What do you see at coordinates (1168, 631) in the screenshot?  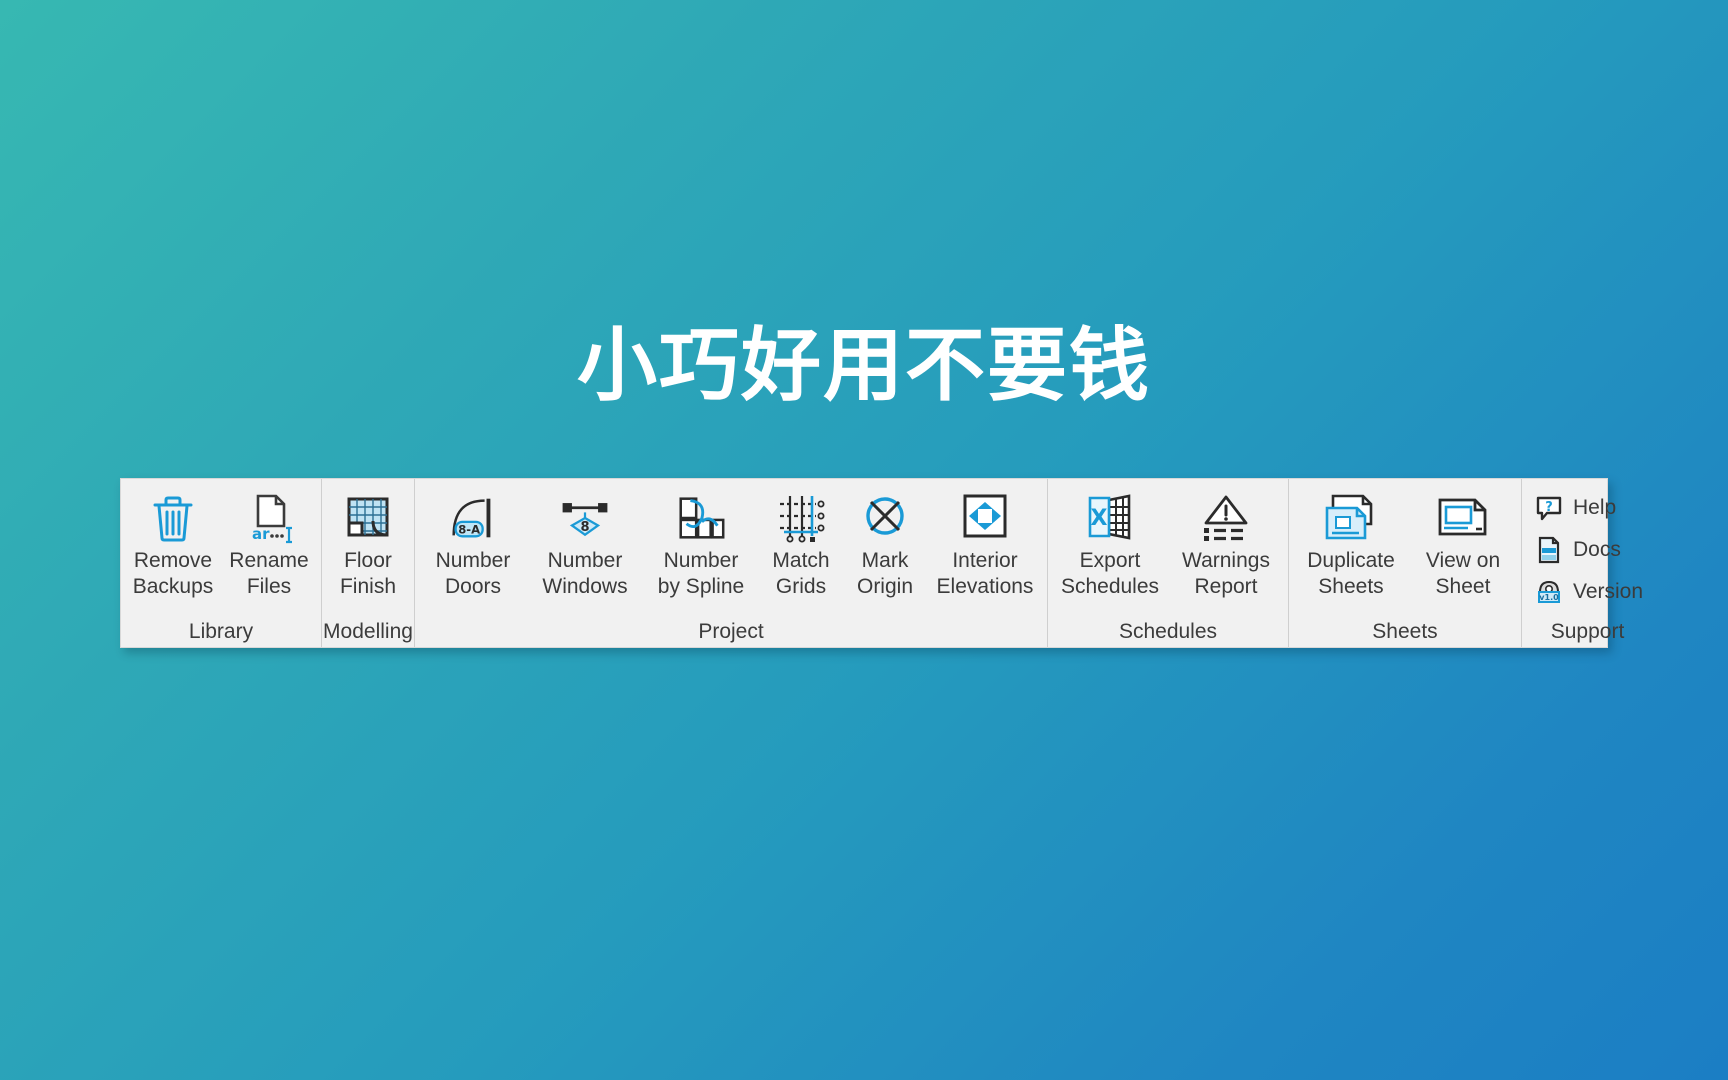 I see `ribbon-group-title-schedules: Schedules` at bounding box center [1168, 631].